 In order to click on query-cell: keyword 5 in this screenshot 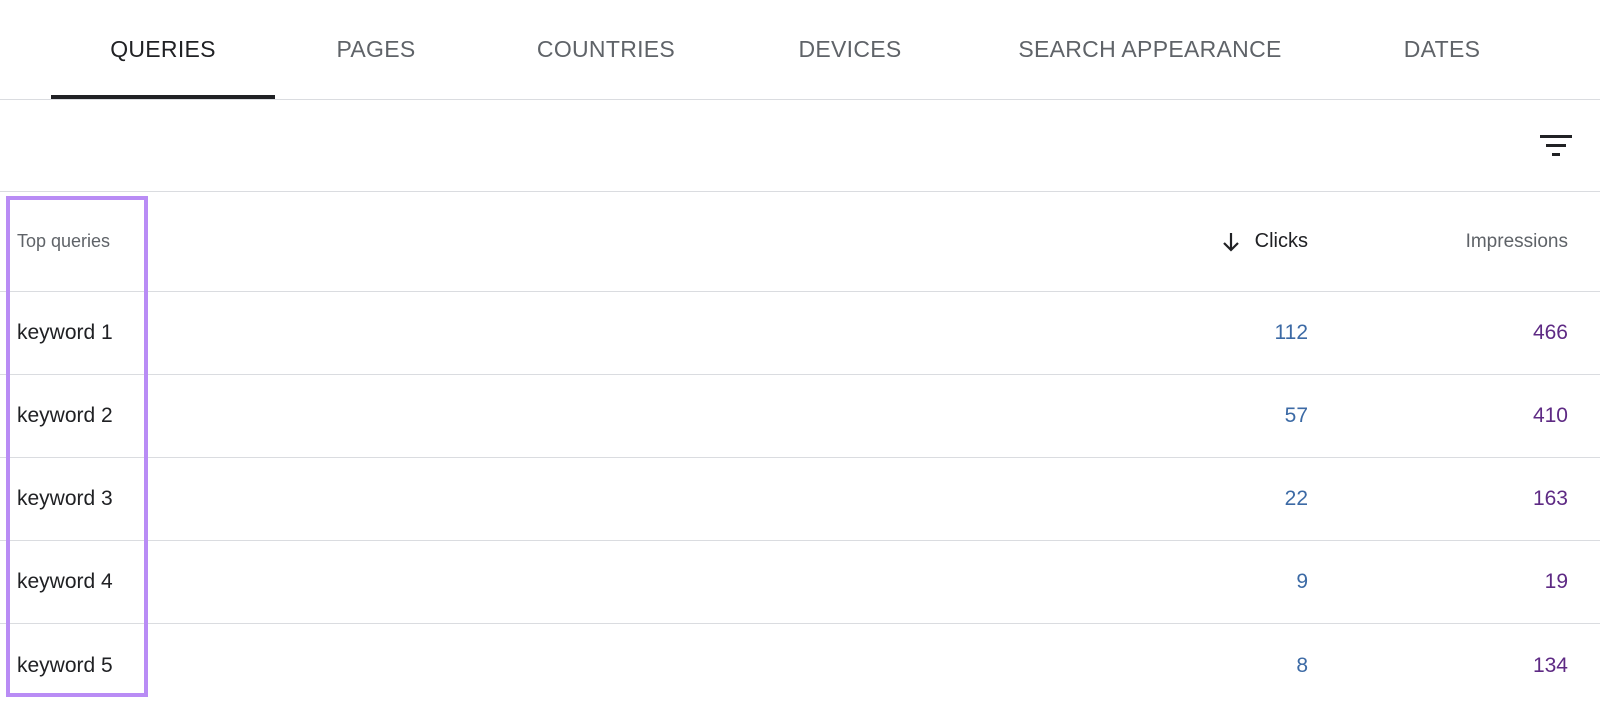, I will do `click(65, 665)`.